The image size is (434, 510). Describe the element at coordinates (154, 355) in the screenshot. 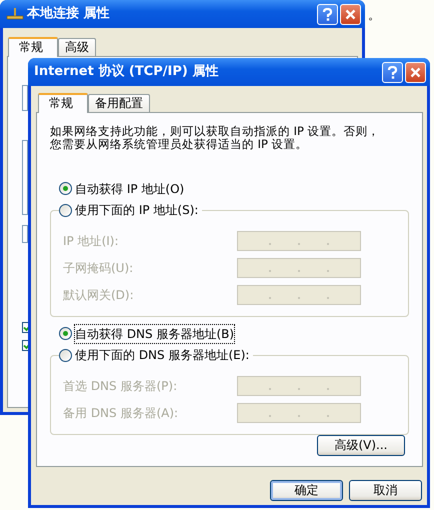

I see `radio-option: 使用下面的 DNS 服务器地址(E):` at that location.